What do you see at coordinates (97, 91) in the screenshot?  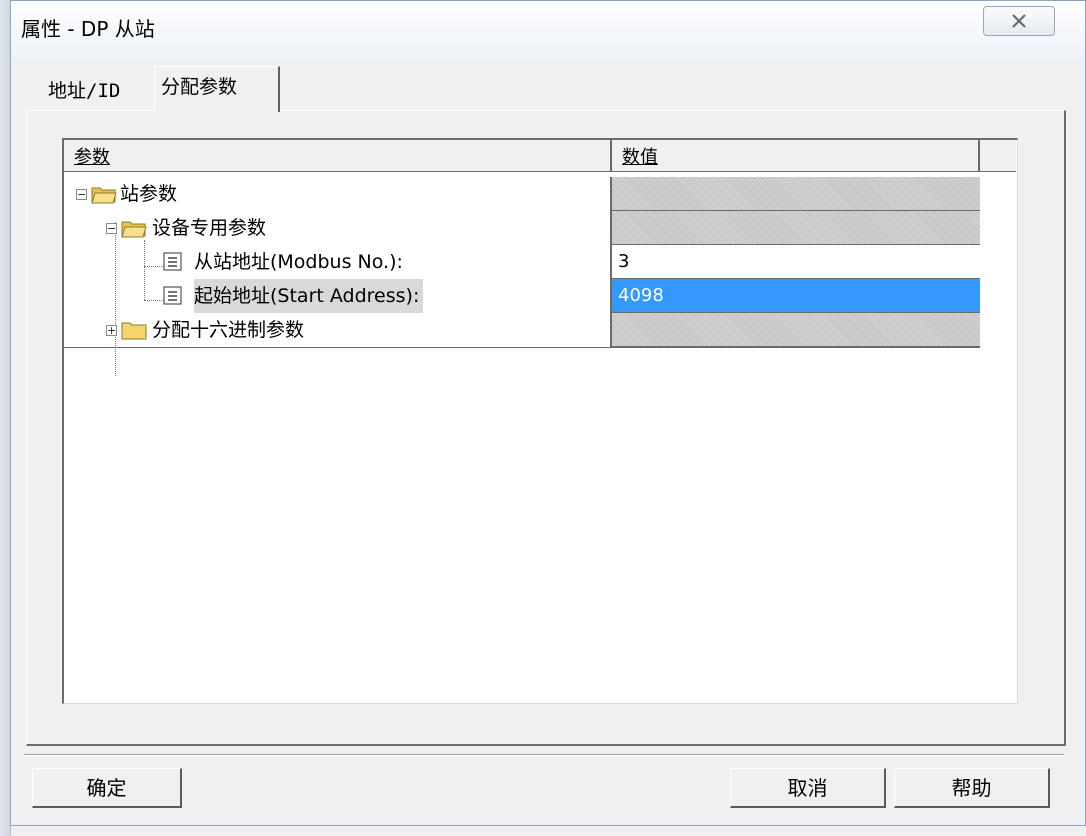 I see `tab-address-id: 地址/ID` at bounding box center [97, 91].